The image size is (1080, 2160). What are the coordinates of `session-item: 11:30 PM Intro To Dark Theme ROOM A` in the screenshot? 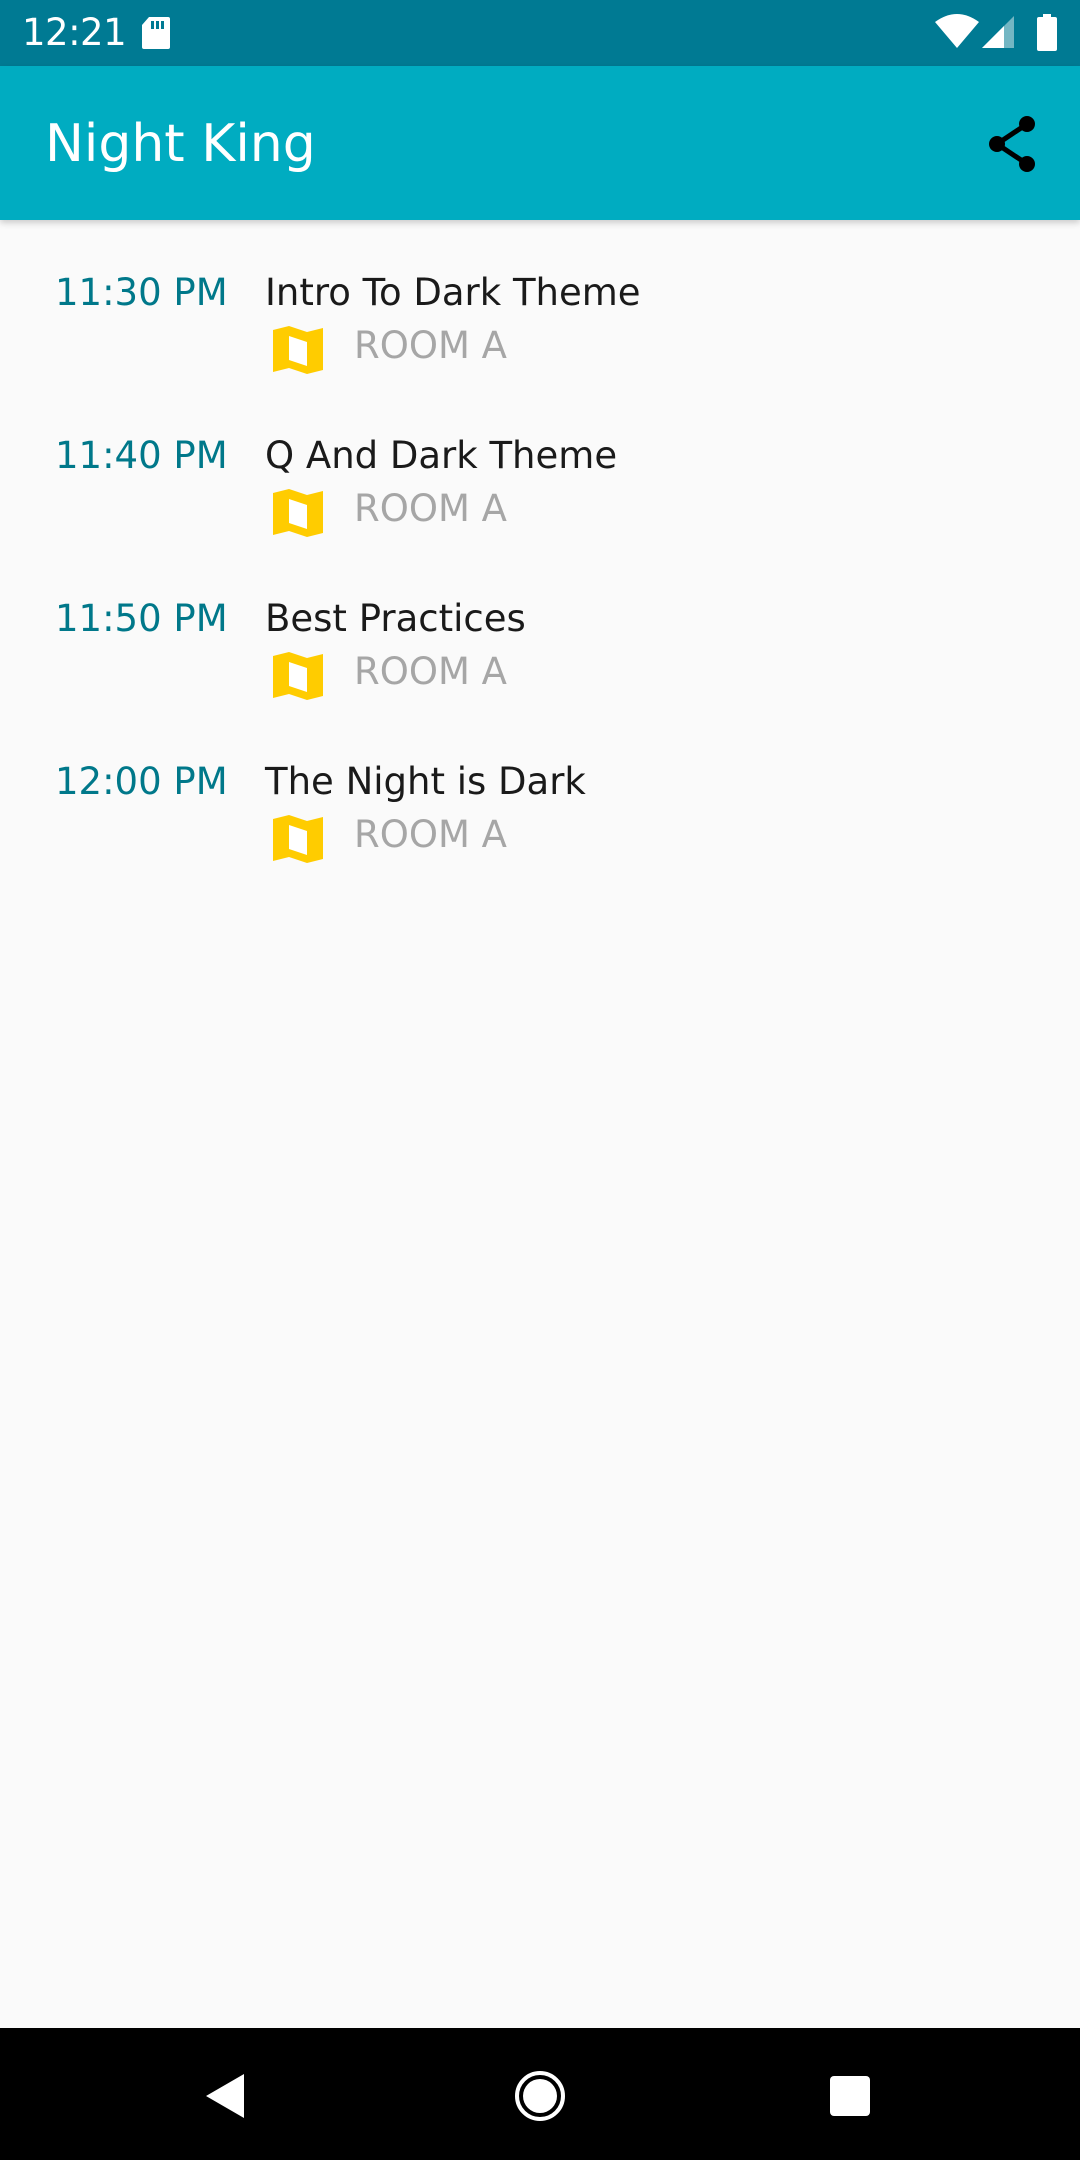 It's located at (540, 301).